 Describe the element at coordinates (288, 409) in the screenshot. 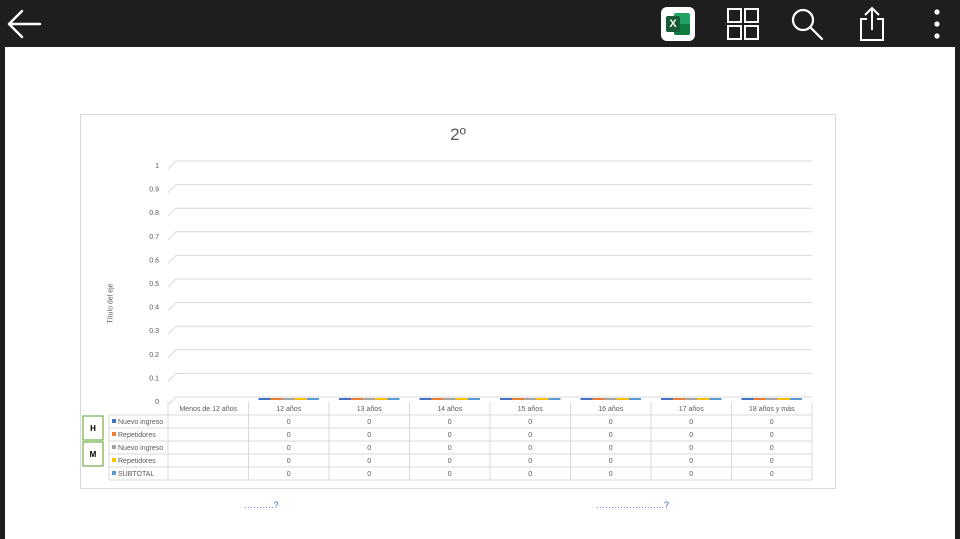

I see `x-tick-label: 12 años` at that location.